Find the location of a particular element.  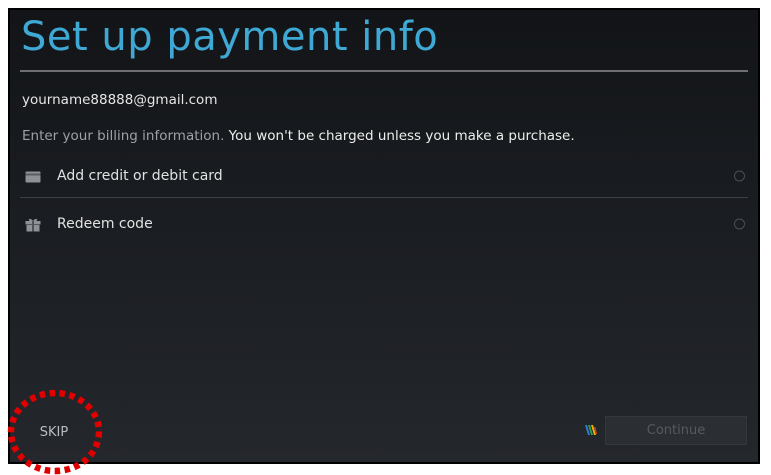

credit-card-icon is located at coordinates (33, 176).